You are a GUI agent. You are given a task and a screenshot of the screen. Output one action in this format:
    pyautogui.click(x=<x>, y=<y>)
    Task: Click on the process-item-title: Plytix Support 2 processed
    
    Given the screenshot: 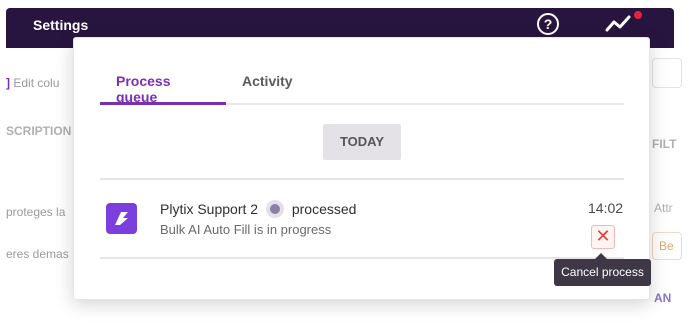 What is the action you would take?
    pyautogui.click(x=258, y=209)
    